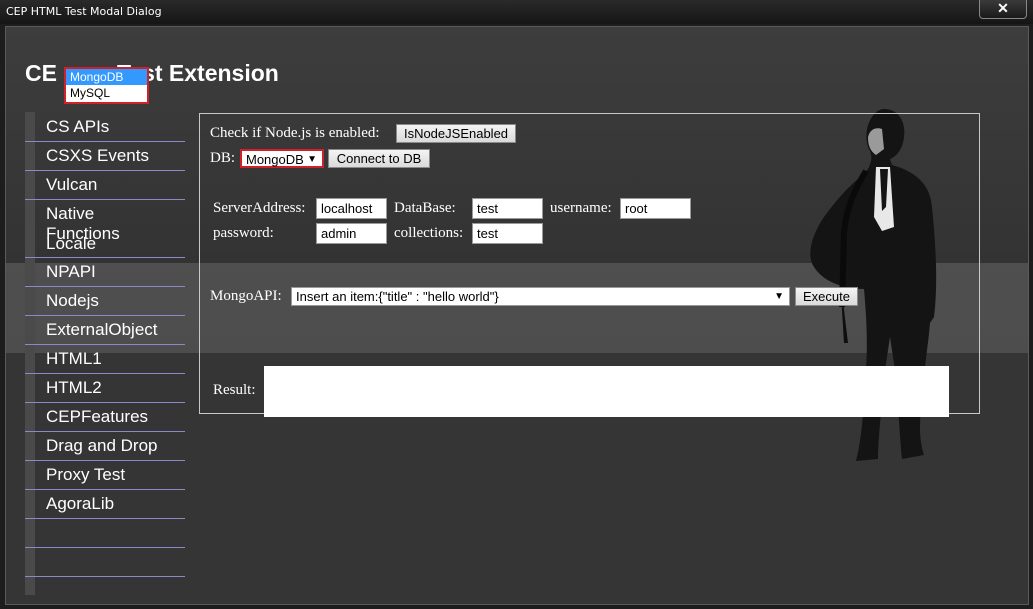 The image size is (1033, 609). Describe the element at coordinates (105, 359) in the screenshot. I see `sidebar-item-html1: HTML1` at that location.